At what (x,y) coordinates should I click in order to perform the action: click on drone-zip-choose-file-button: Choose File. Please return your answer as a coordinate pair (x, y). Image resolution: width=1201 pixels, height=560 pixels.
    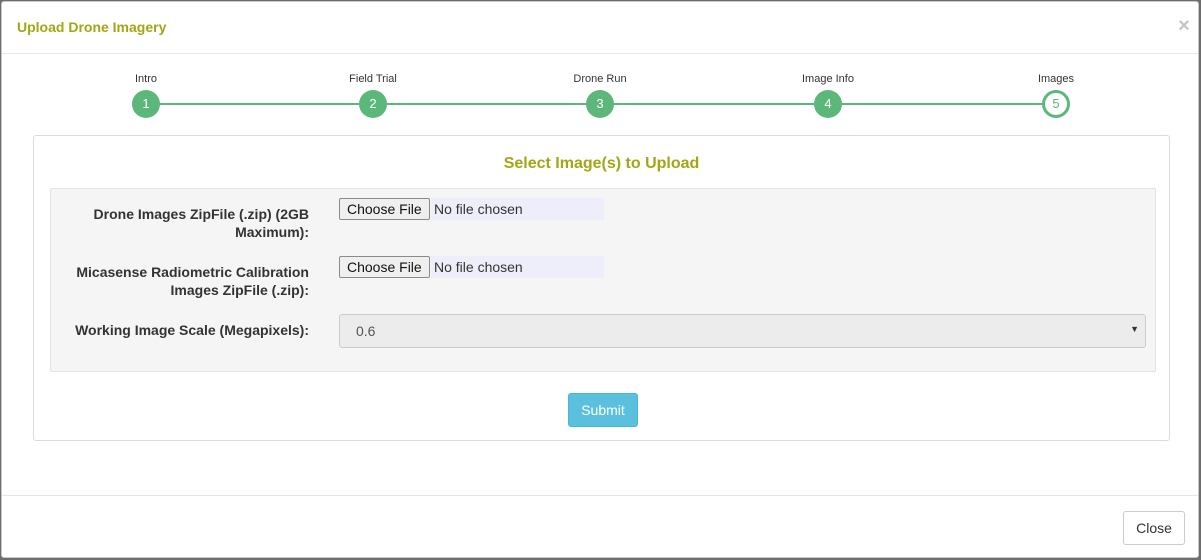
    Looking at the image, I should click on (384, 209).